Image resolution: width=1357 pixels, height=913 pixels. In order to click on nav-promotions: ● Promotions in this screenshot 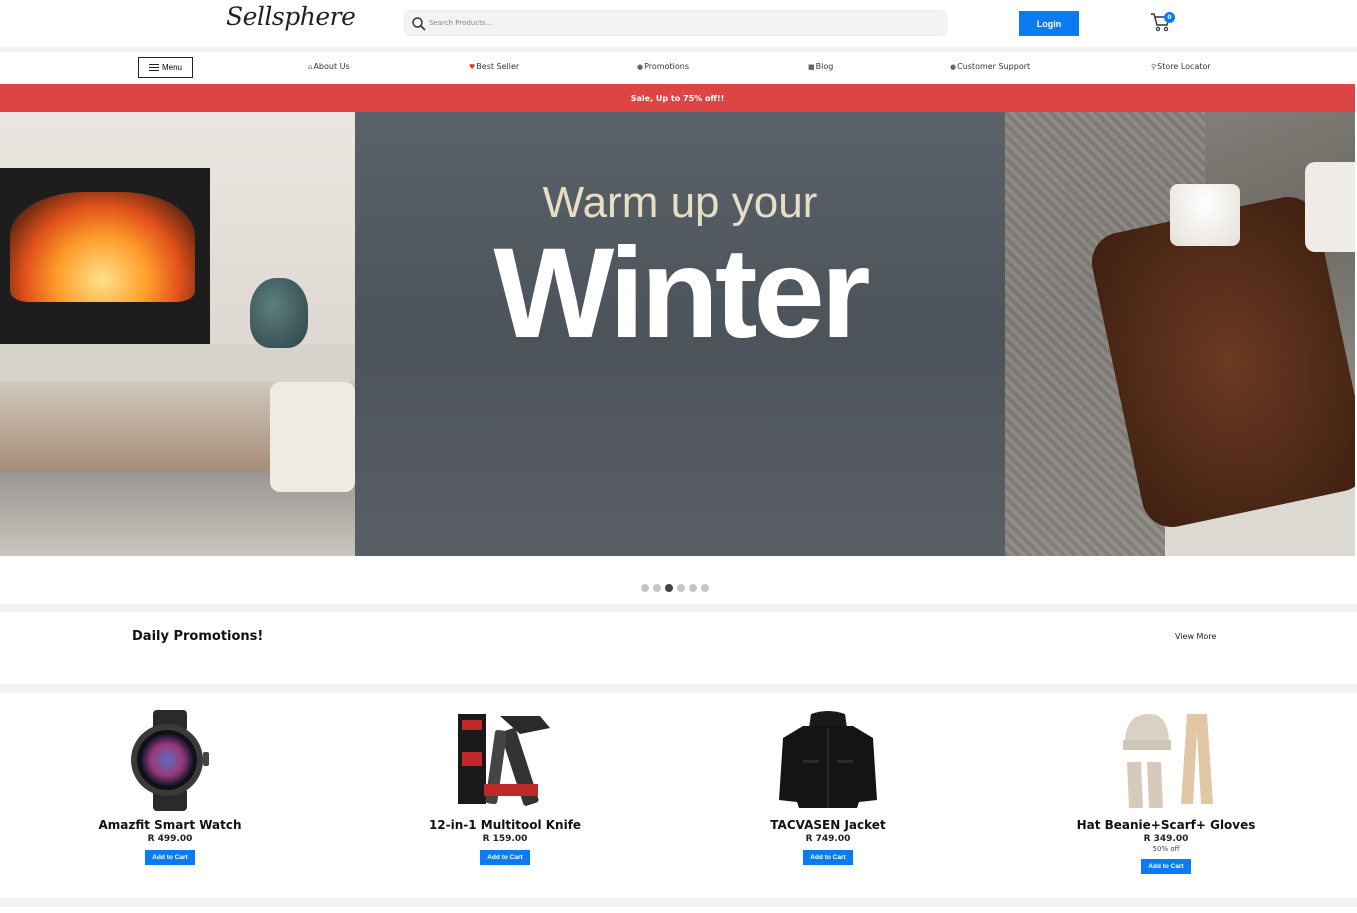, I will do `click(663, 66)`.